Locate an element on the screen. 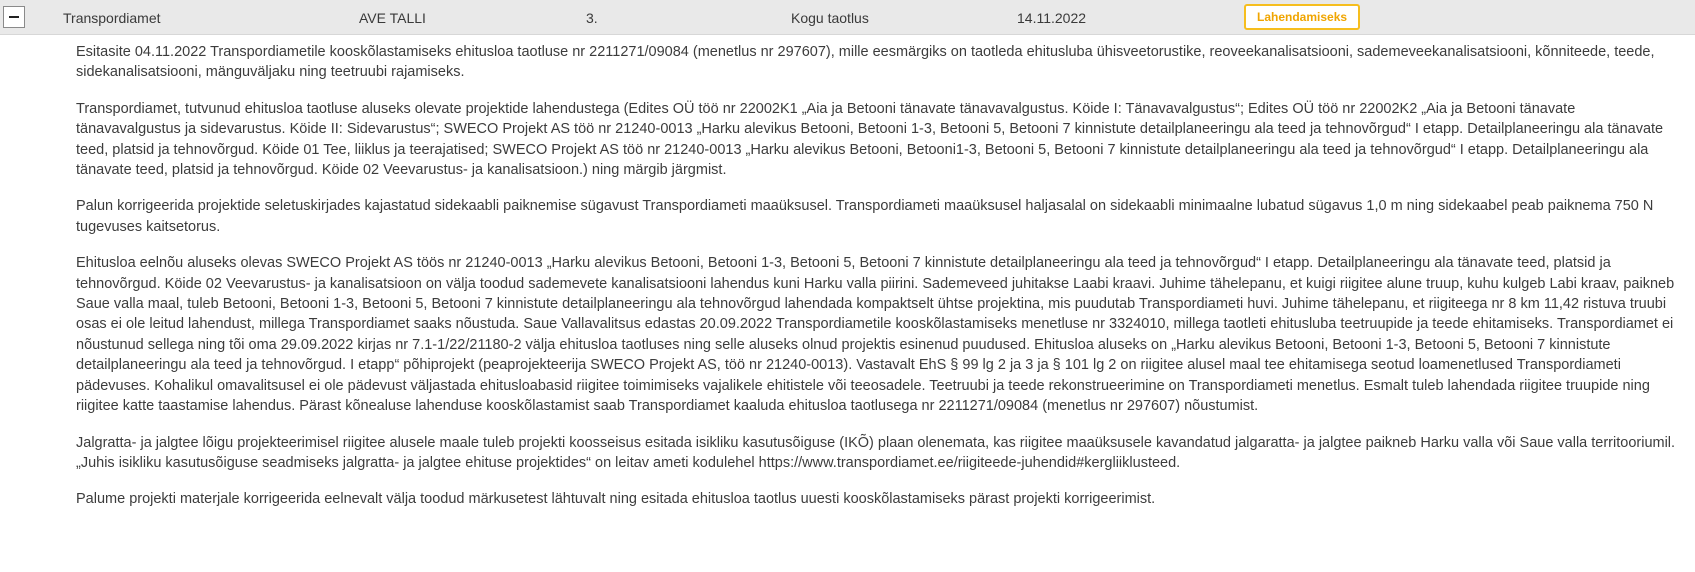 The image size is (1695, 572). date-cell: 14.11.2022 is located at coordinates (1052, 18).